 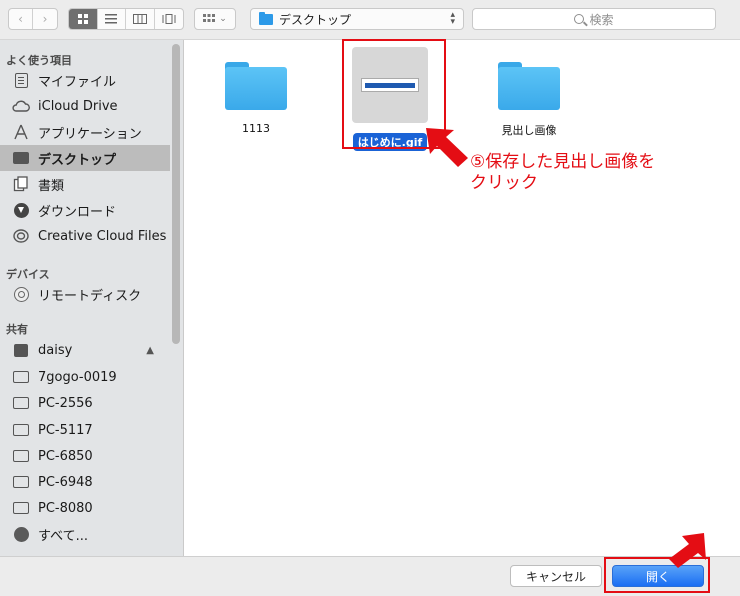 I want to click on list-view-button, so click(x=112, y=19).